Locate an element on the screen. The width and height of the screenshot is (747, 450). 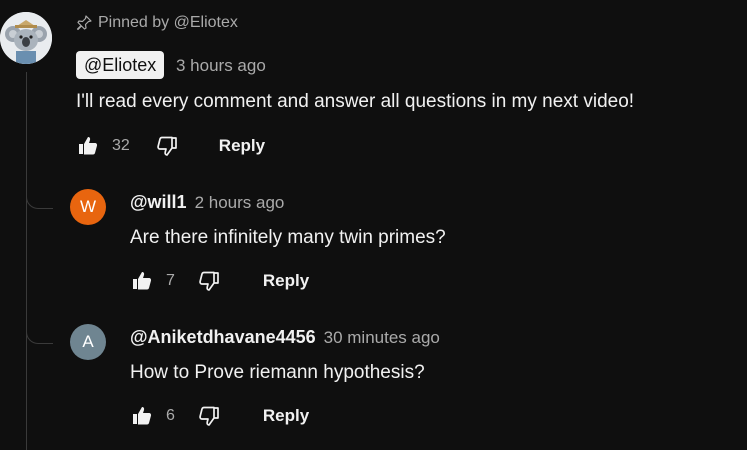
reply-avatar: W is located at coordinates (88, 207).